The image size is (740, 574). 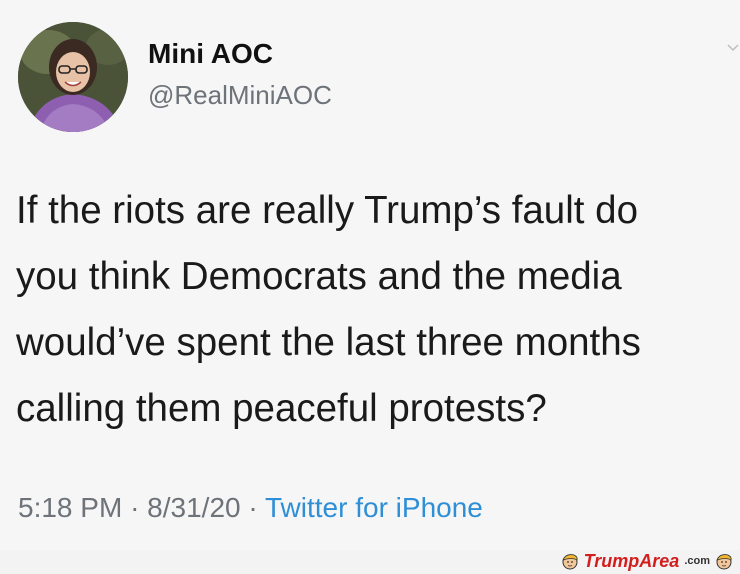 What do you see at coordinates (319, 276) in the screenshot?
I see `tweet-text-line: you think Democrats and the media` at bounding box center [319, 276].